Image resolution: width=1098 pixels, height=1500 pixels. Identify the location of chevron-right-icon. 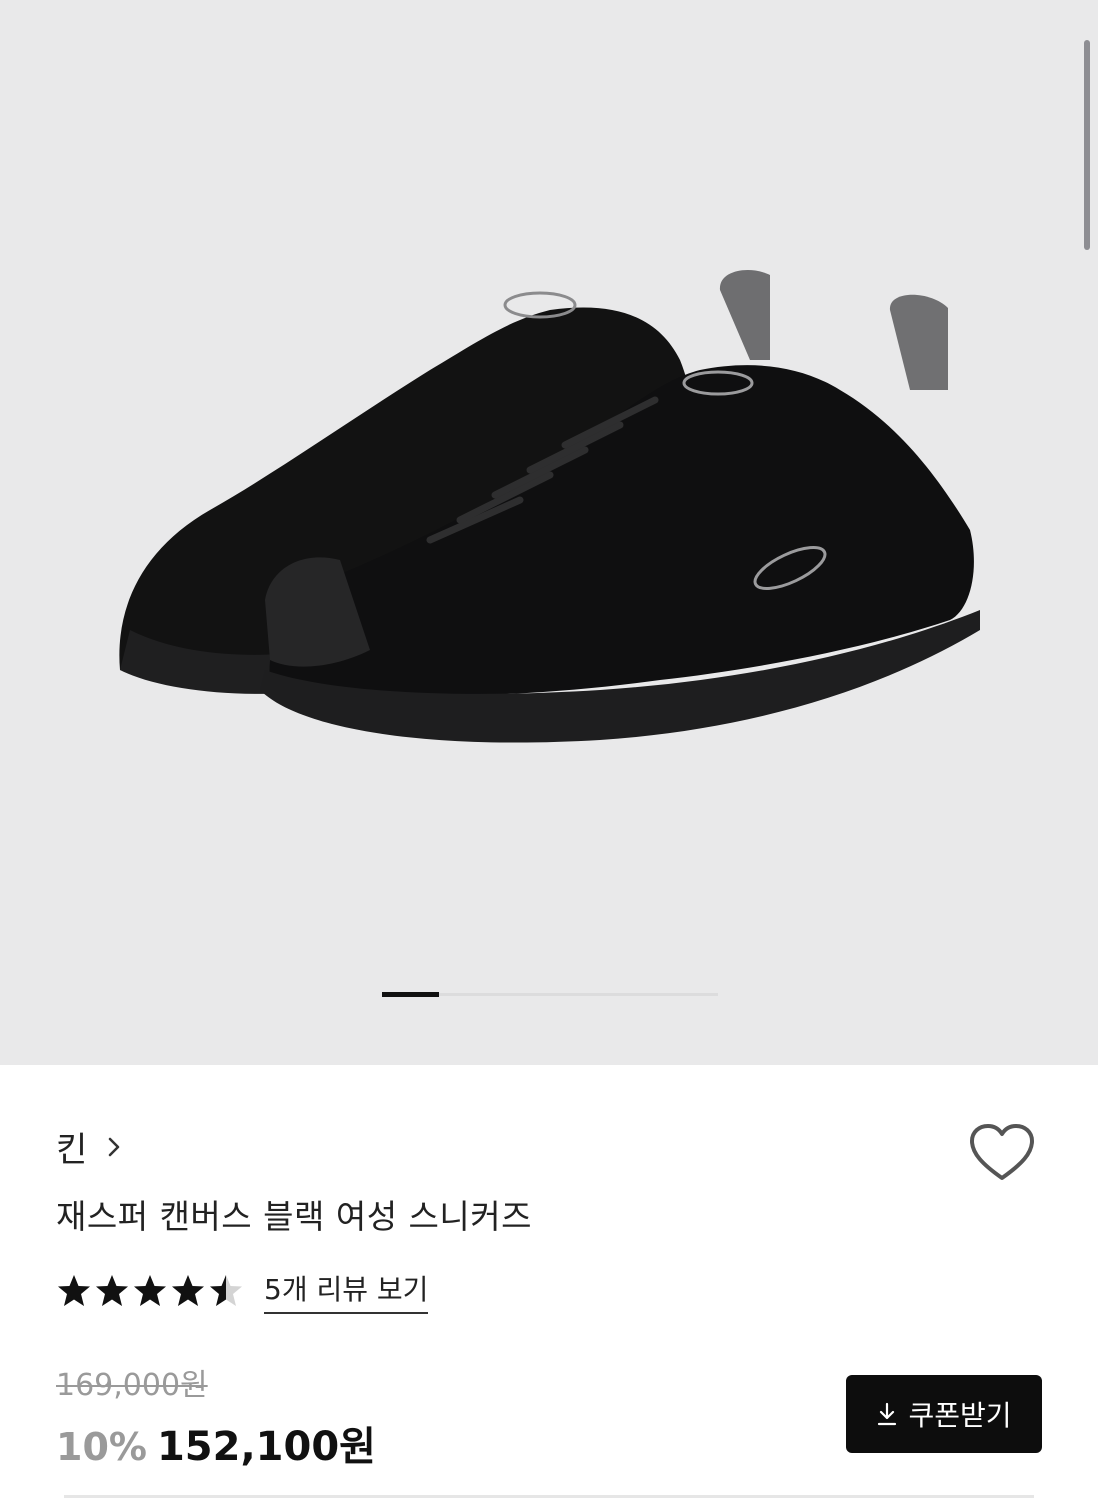
(114, 1146).